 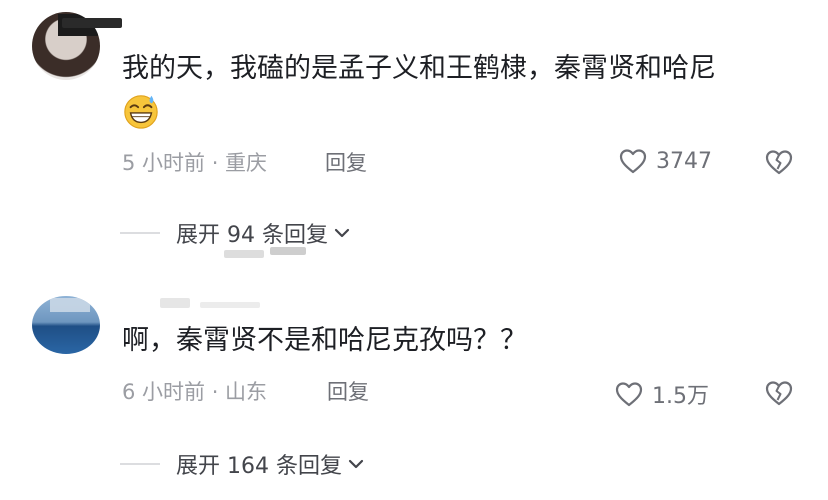 What do you see at coordinates (680, 396) in the screenshot?
I see `like-count: 1.5万` at bounding box center [680, 396].